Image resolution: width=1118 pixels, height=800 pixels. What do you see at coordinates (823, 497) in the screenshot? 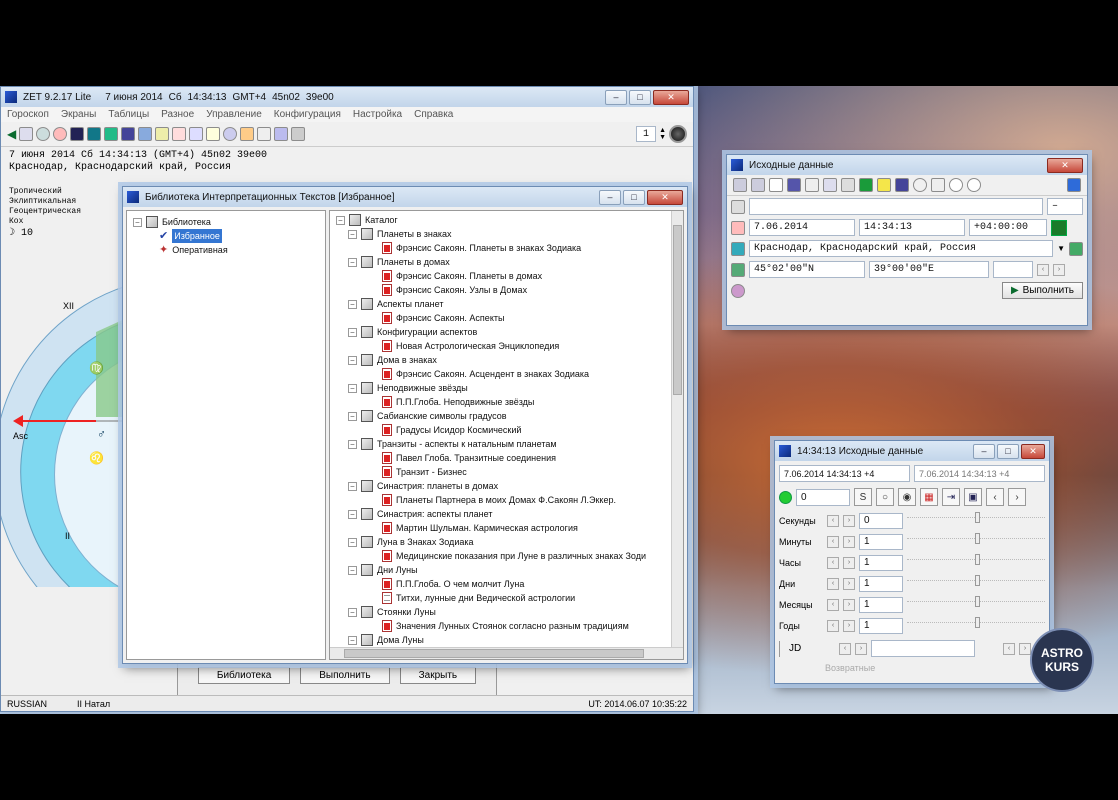
I see `step-count-field: 0` at bounding box center [823, 497].